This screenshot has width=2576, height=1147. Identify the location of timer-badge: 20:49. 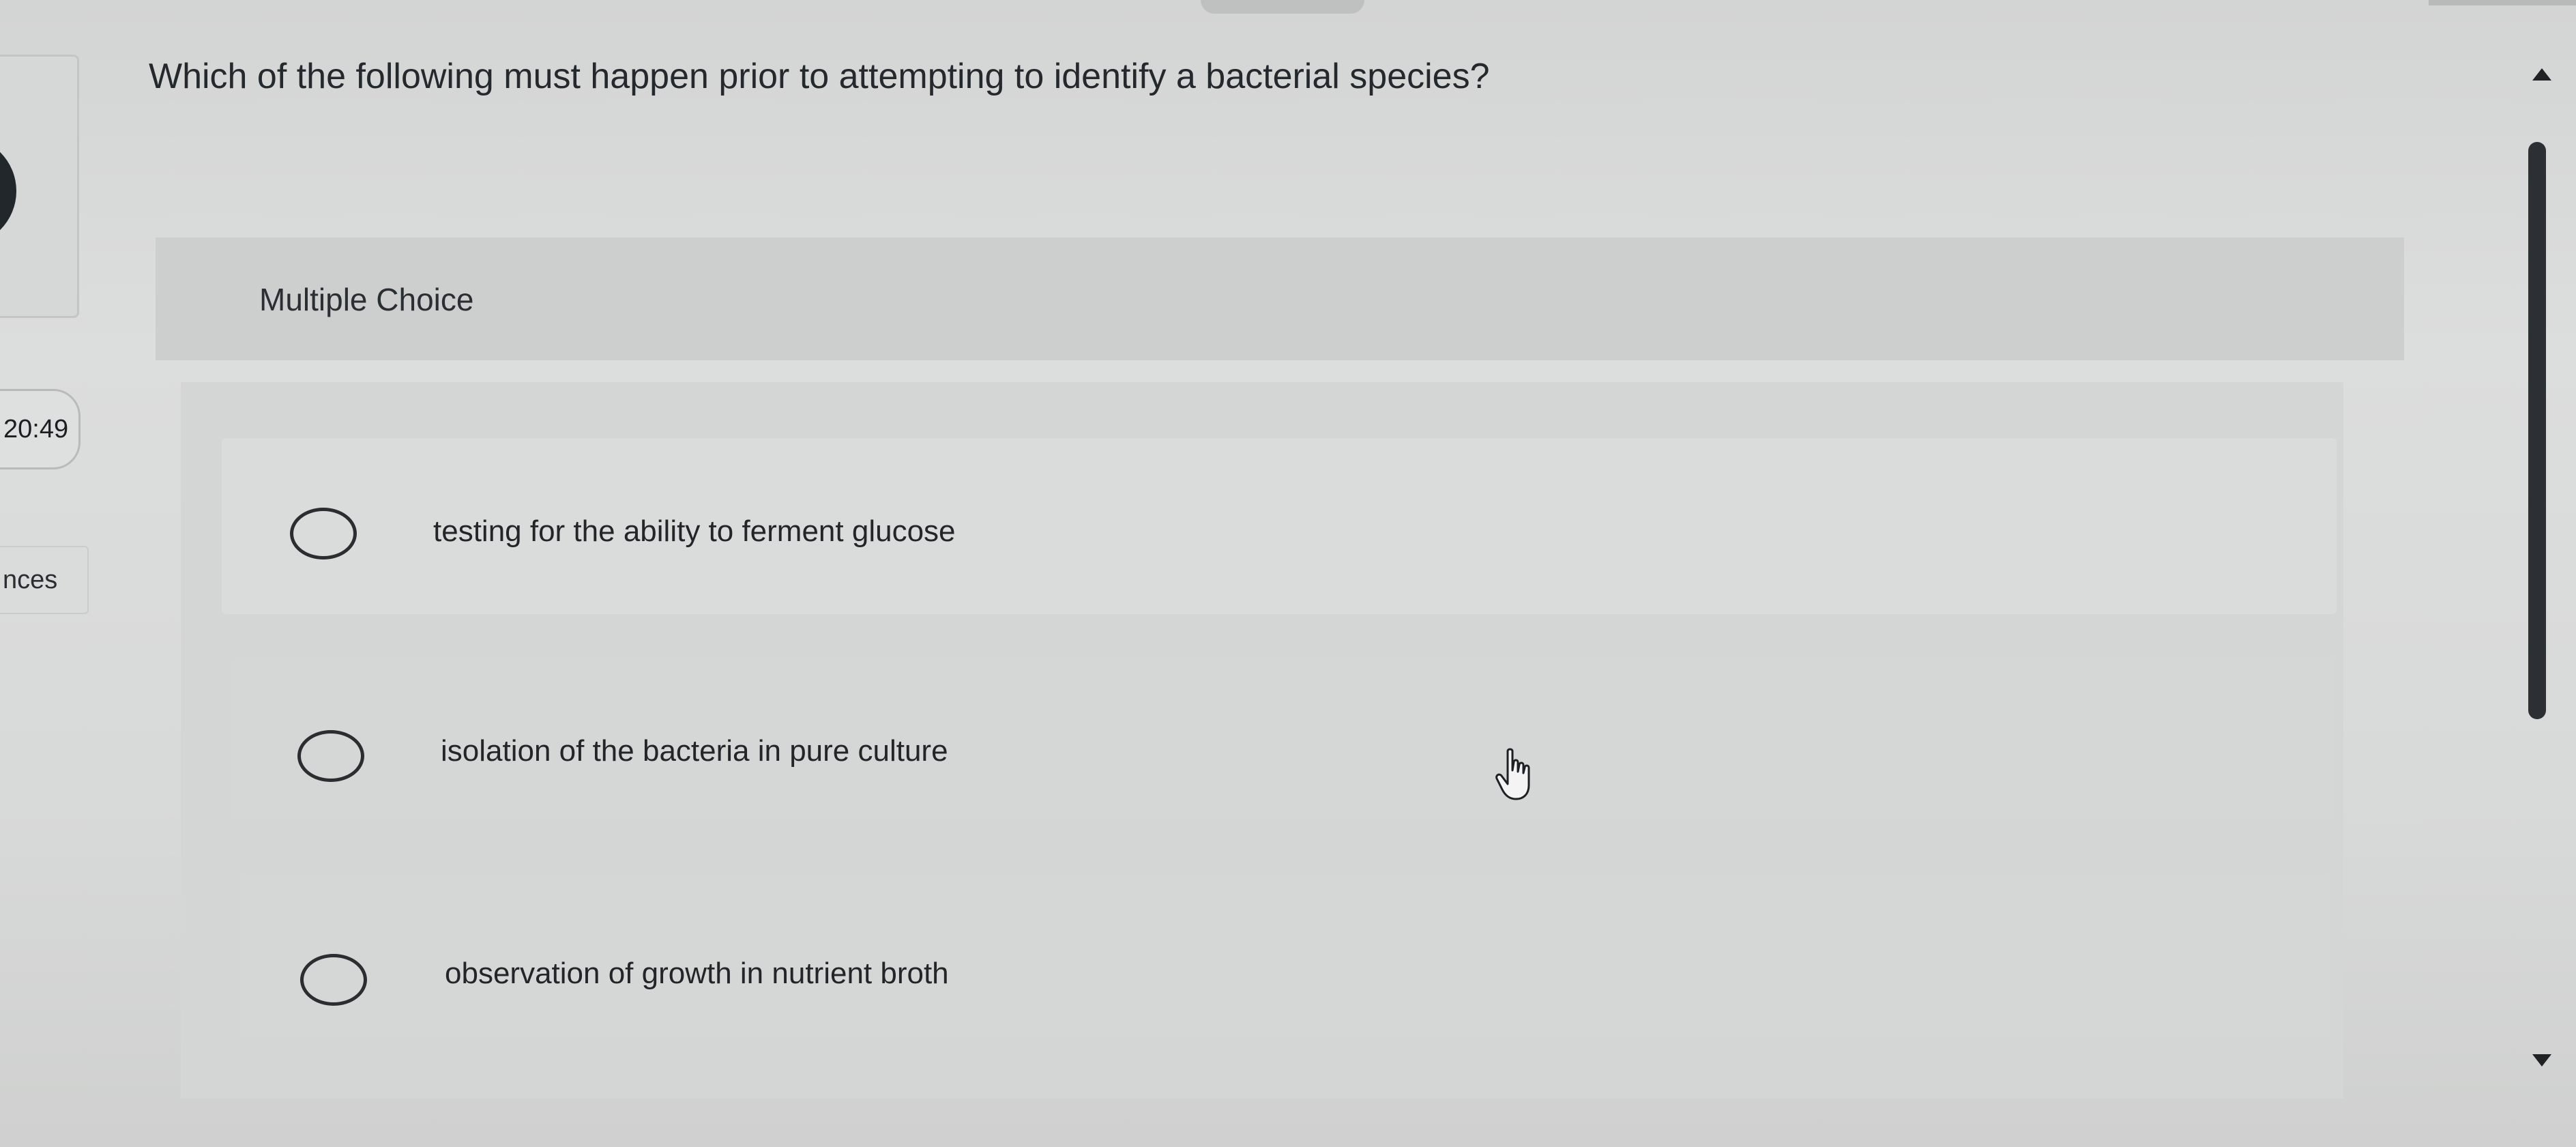
(40, 429).